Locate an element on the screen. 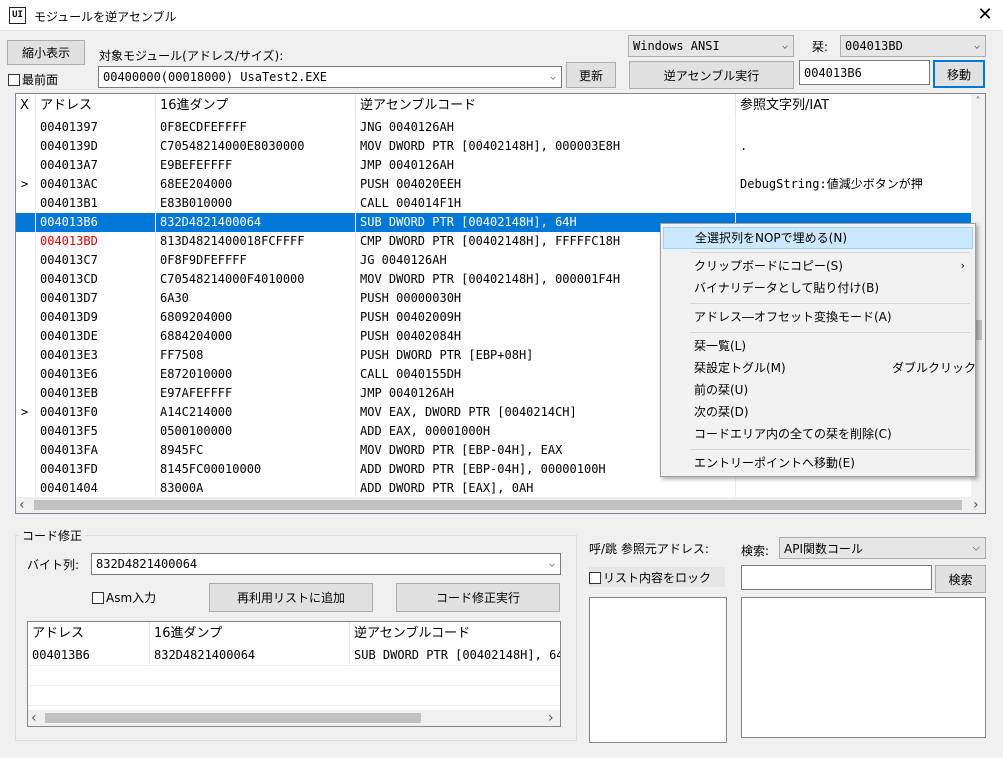 This screenshot has width=1003, height=758. lock-list-label: リスト内容をロック is located at coordinates (657, 578).